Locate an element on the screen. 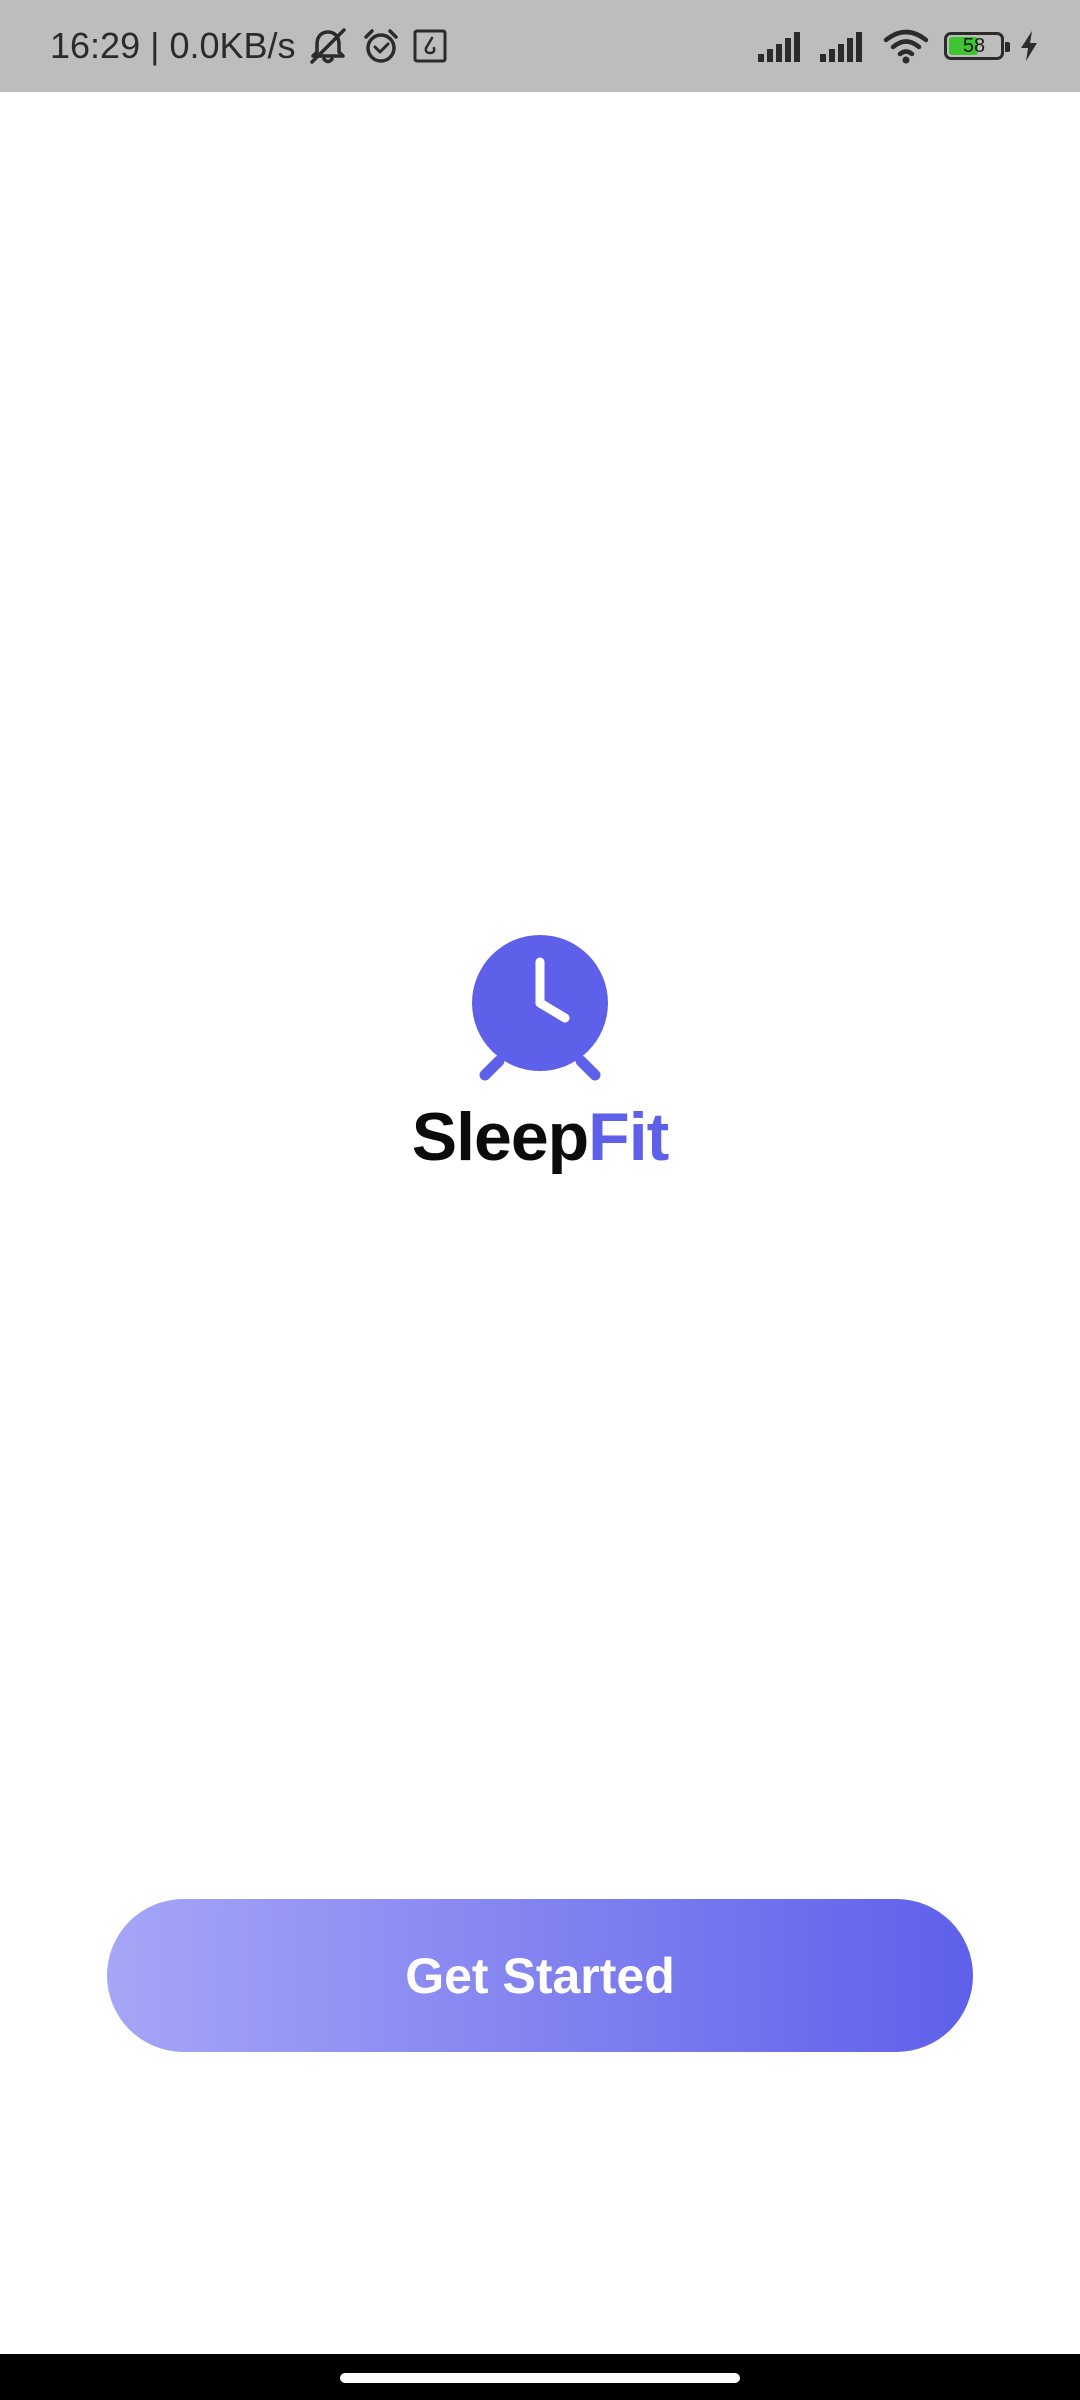 This screenshot has height=2400, width=1080. charging-icon is located at coordinates (1029, 46).